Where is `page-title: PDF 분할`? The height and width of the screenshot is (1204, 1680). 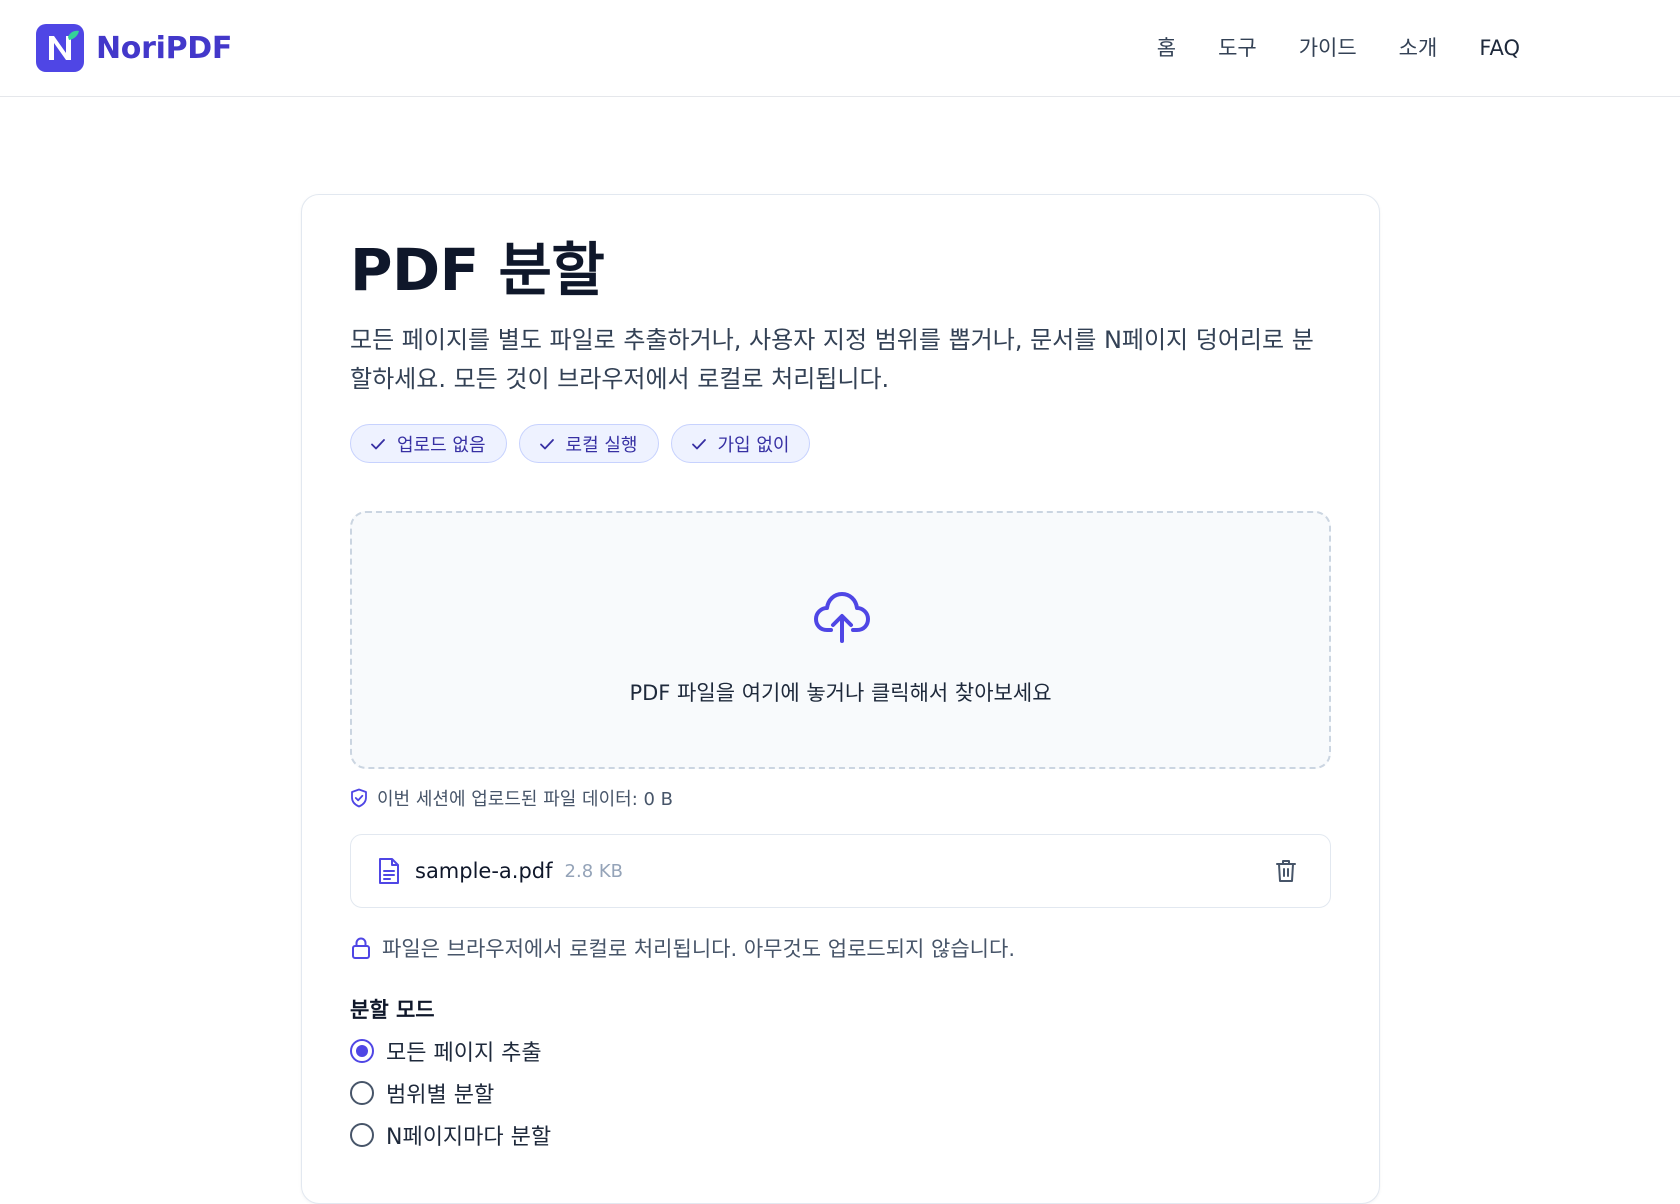
page-title: PDF 분할 is located at coordinates (477, 270).